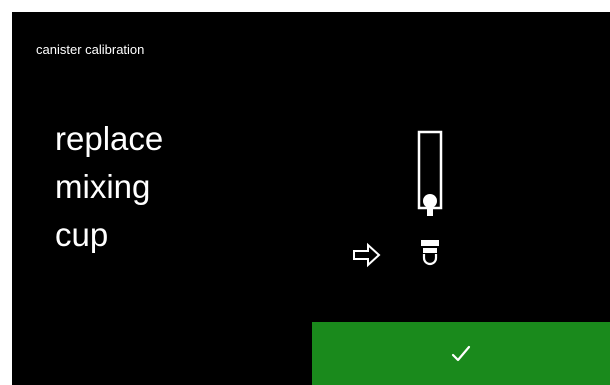 The image size is (610, 385). Describe the element at coordinates (90, 49) in the screenshot. I see `screen-title: canister calibration` at that location.